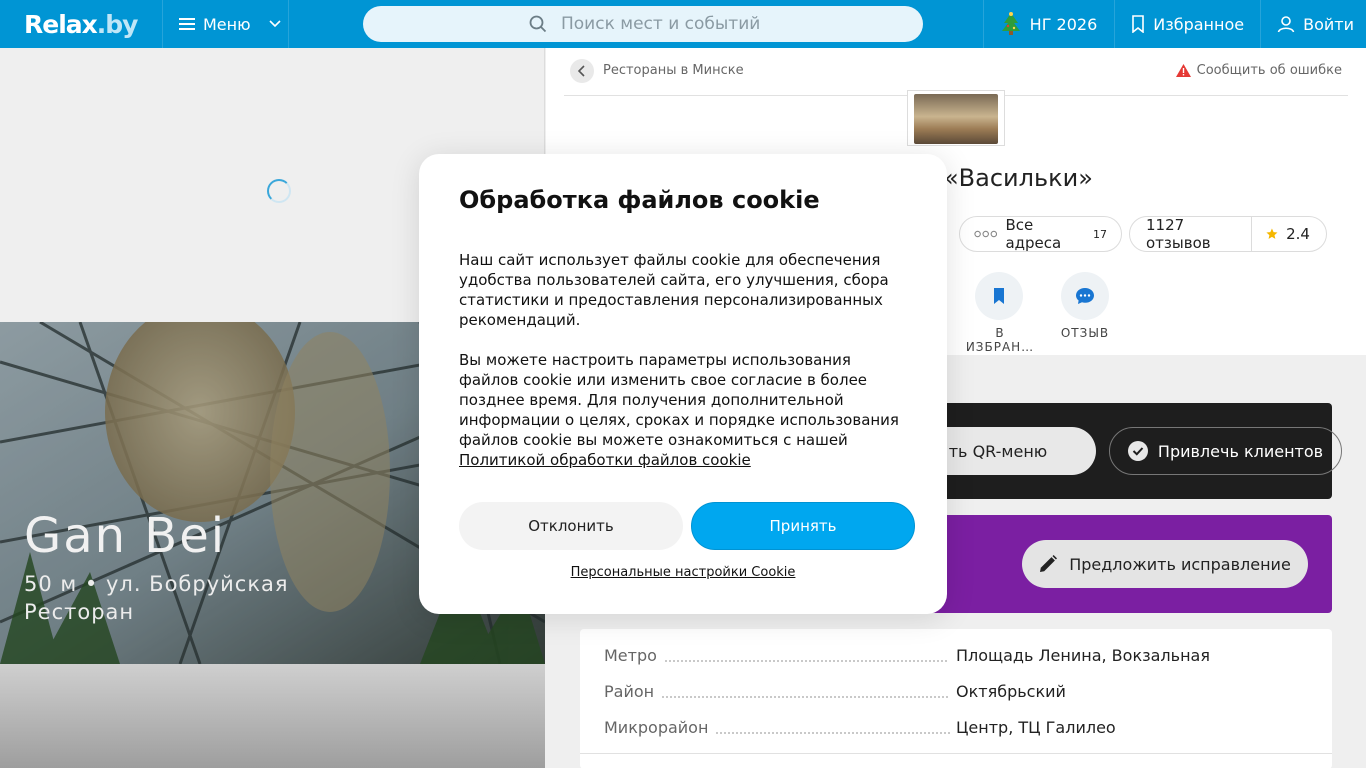 This screenshot has width=1366, height=768. What do you see at coordinates (656, 727) in the screenshot?
I see `info-key: Микрорайон` at bounding box center [656, 727].